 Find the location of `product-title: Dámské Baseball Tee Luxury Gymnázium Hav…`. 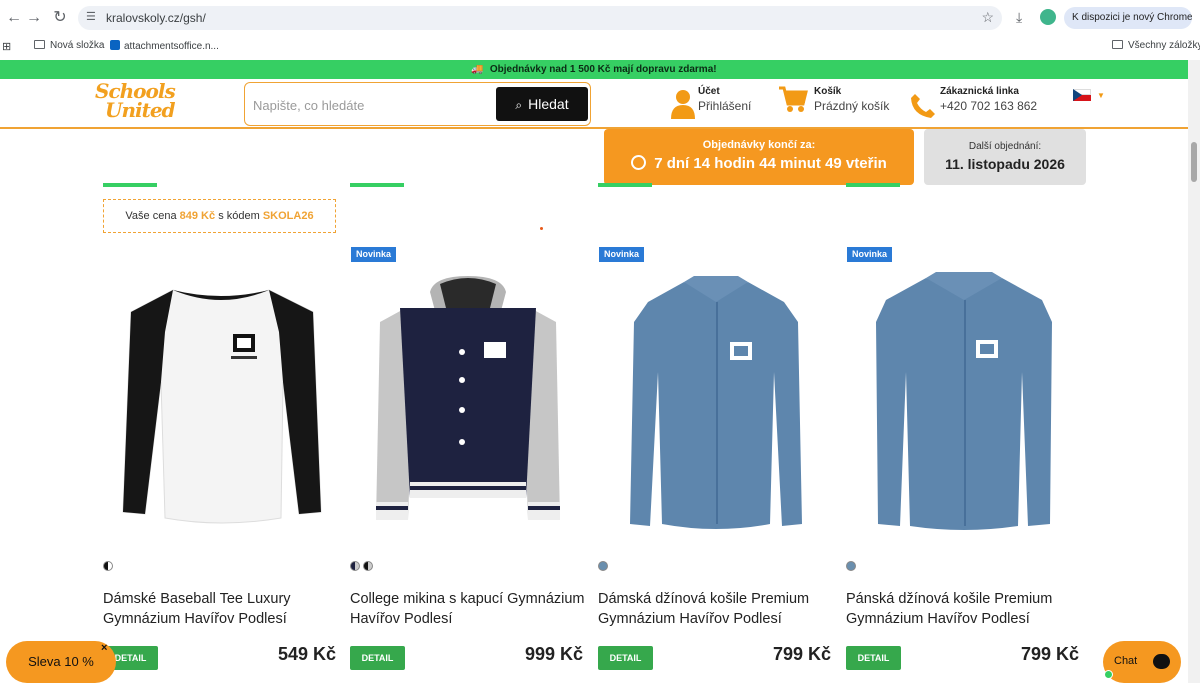

product-title: Dámské Baseball Tee Luxury Gymnázium Hav… is located at coordinates (223, 609).